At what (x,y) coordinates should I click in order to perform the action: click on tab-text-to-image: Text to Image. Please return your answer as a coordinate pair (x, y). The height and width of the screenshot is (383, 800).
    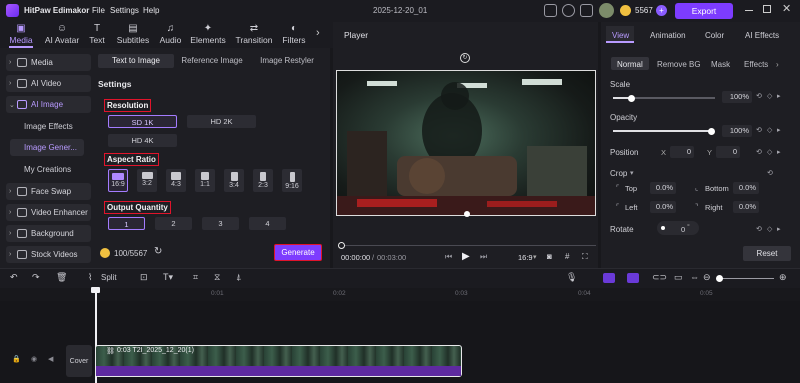
    Looking at the image, I should click on (136, 61).